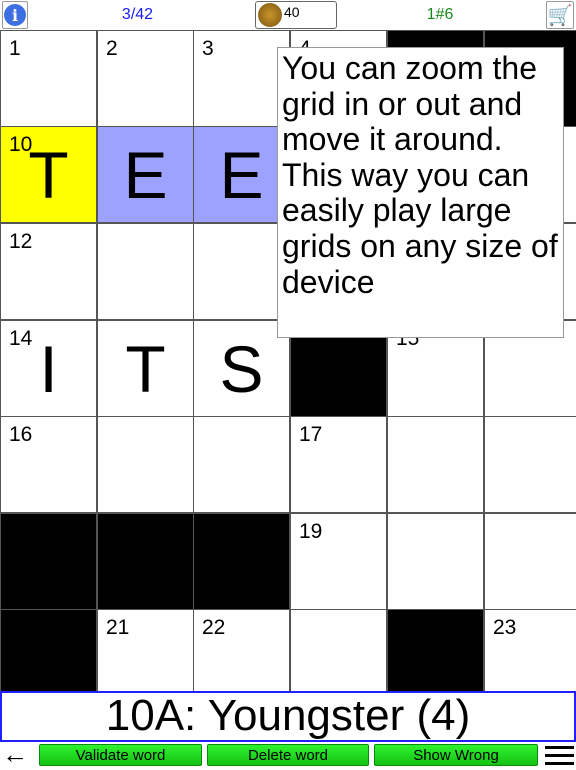  Describe the element at coordinates (120, 755) in the screenshot. I see `validate-word-button: Validate word` at that location.